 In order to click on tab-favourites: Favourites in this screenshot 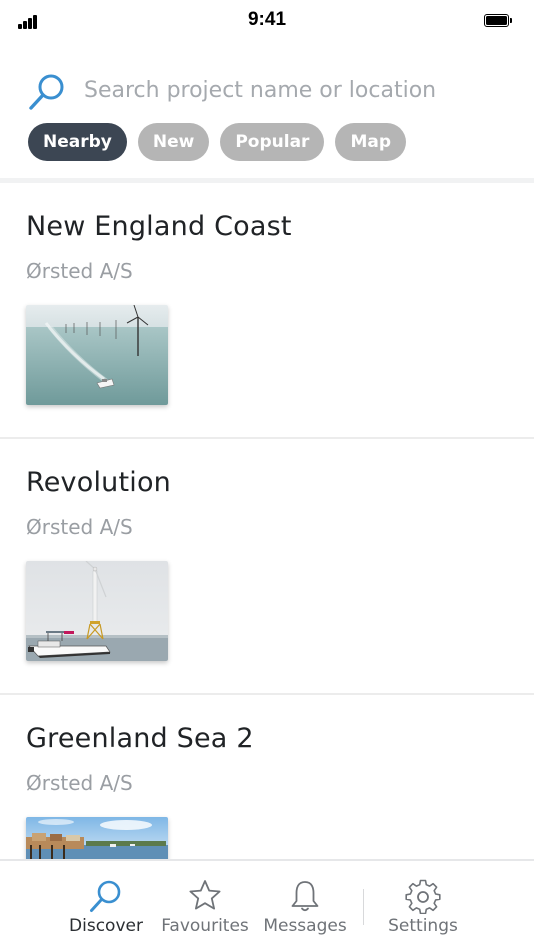, I will do `click(205, 905)`.